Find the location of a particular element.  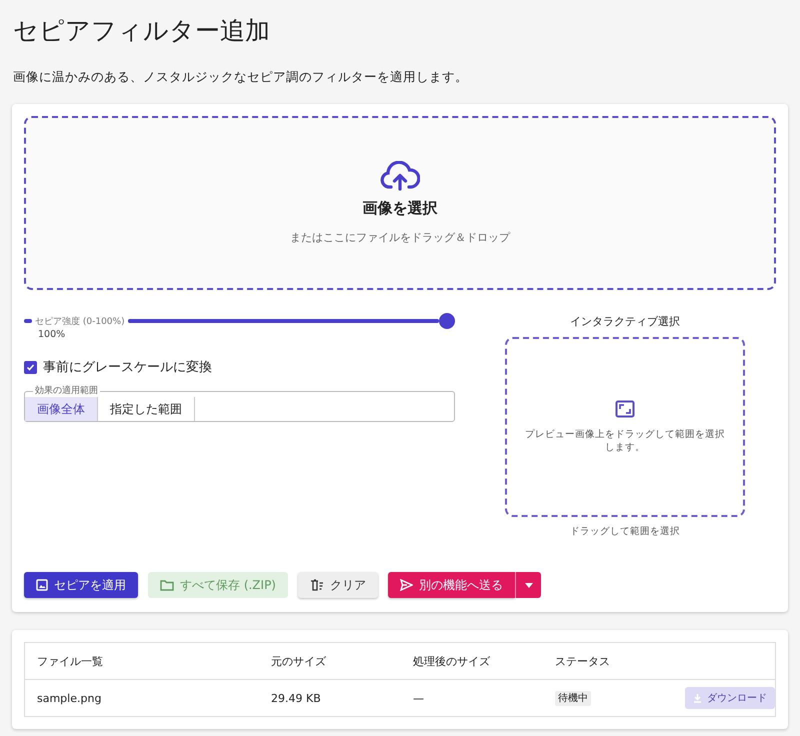

apply-button: セピアを適用 is located at coordinates (81, 585).